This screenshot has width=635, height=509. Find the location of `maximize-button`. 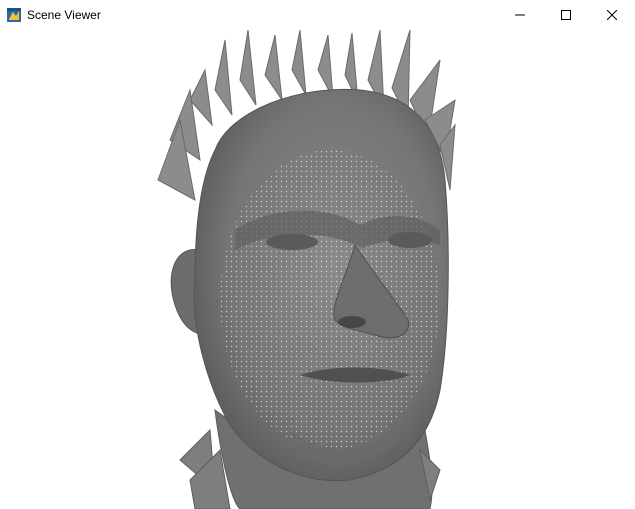

maximize-button is located at coordinates (566, 15).